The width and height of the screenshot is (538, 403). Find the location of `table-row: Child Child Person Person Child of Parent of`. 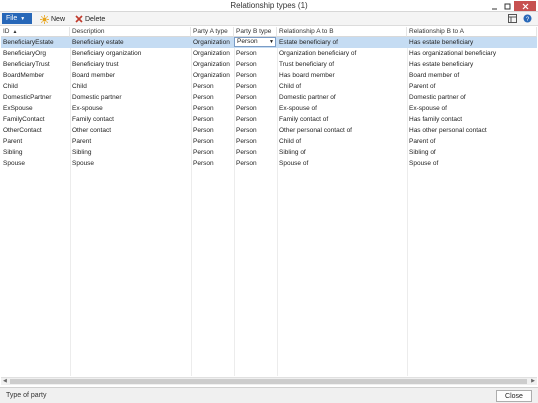

table-row: Child Child Person Person Child of Parent of is located at coordinates (269, 86).